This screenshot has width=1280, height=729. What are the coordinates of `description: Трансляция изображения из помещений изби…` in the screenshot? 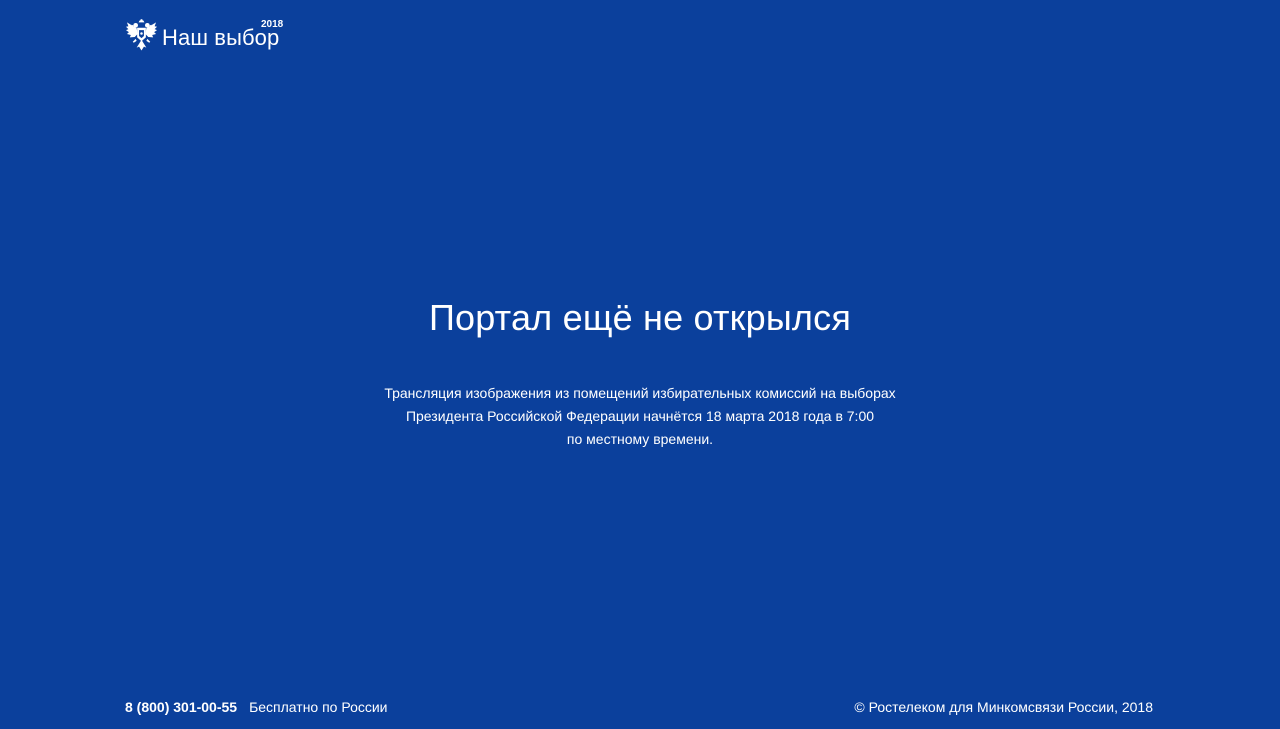 It's located at (640, 416).